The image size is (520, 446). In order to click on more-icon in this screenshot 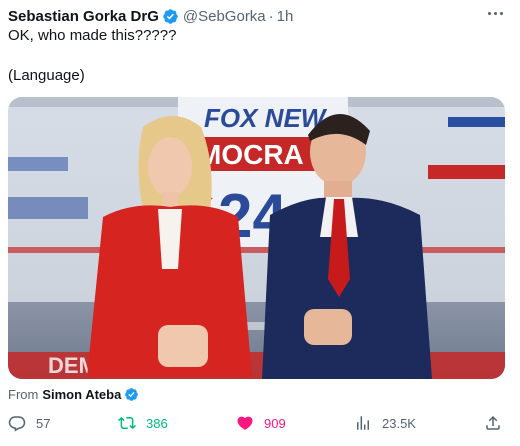, I will do `click(495, 13)`.